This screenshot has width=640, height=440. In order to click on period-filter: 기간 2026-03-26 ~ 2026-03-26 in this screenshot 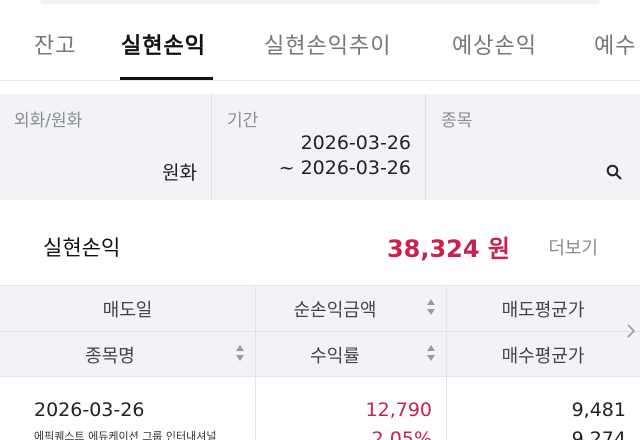, I will do `click(319, 147)`.